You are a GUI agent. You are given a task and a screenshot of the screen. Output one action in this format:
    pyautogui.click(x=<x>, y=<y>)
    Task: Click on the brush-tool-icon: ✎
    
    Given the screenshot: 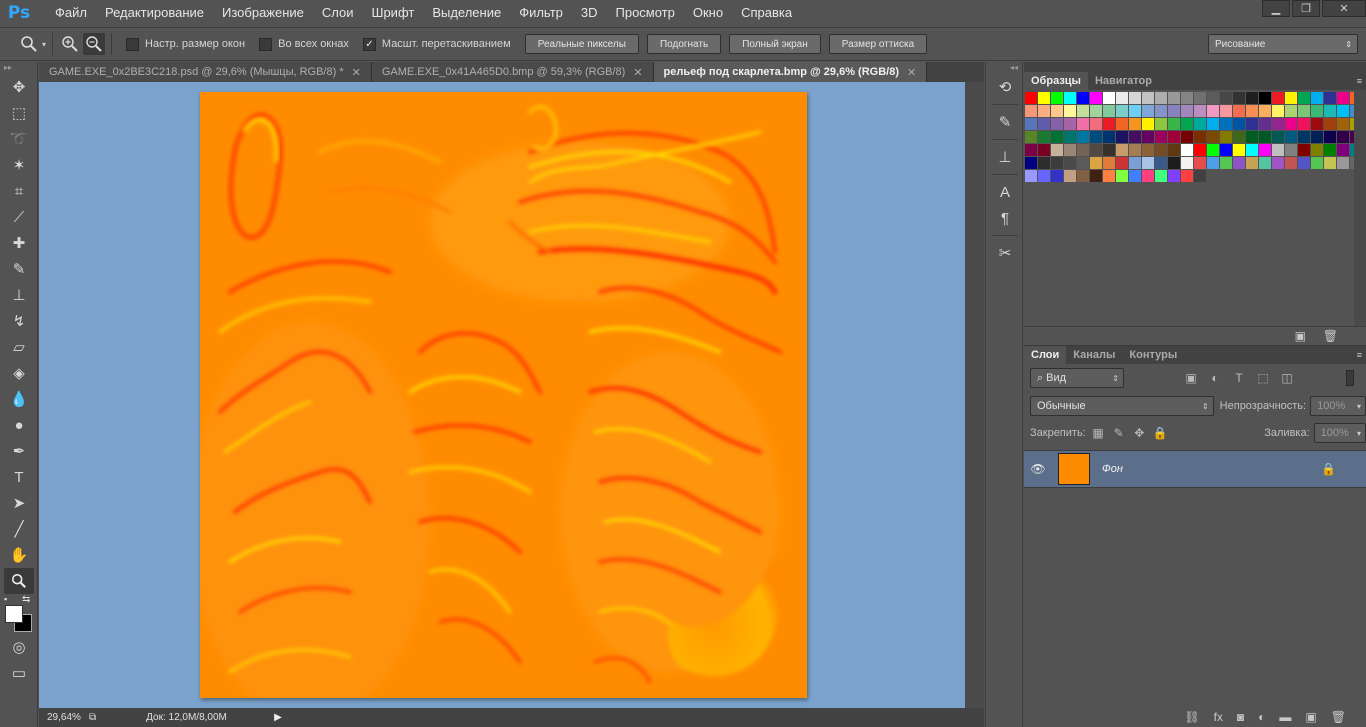 What is the action you would take?
    pyautogui.click(x=19, y=269)
    